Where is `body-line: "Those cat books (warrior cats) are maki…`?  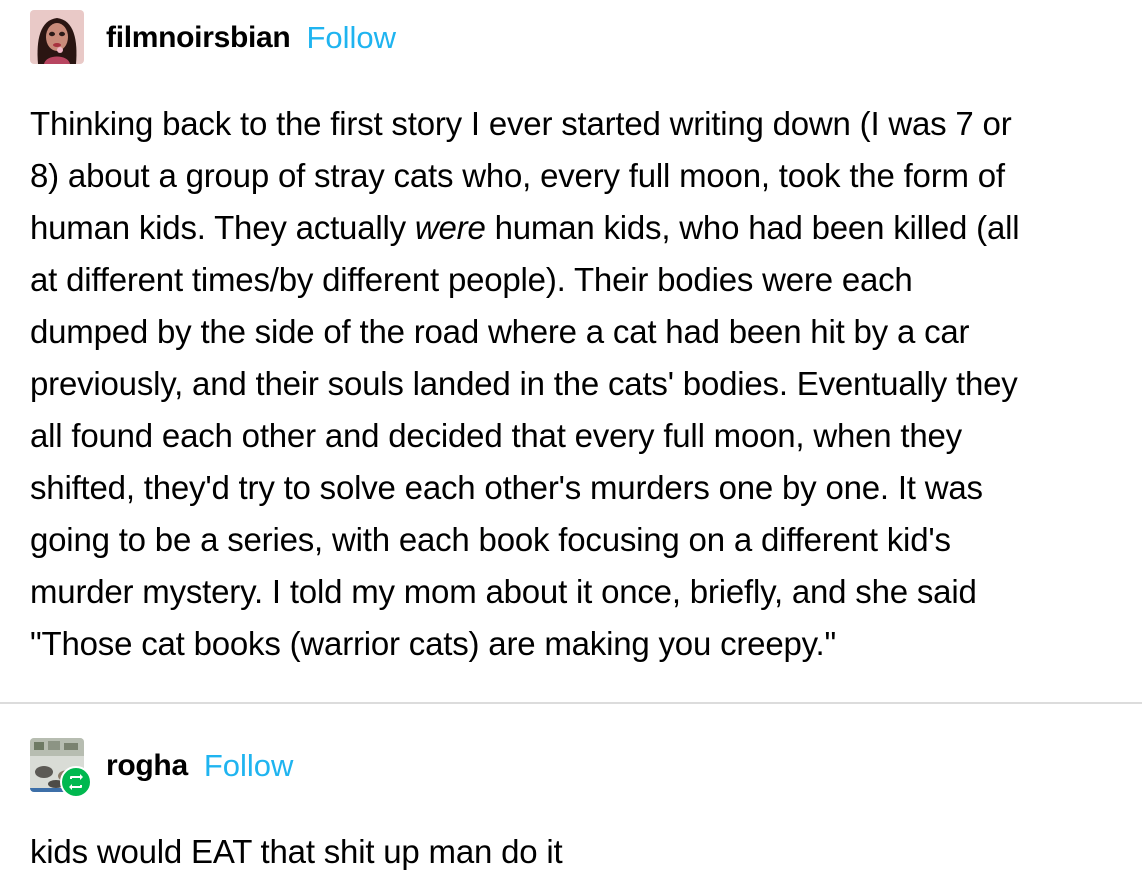 body-line: "Those cat books (warrior cats) are maki… is located at coordinates (433, 643).